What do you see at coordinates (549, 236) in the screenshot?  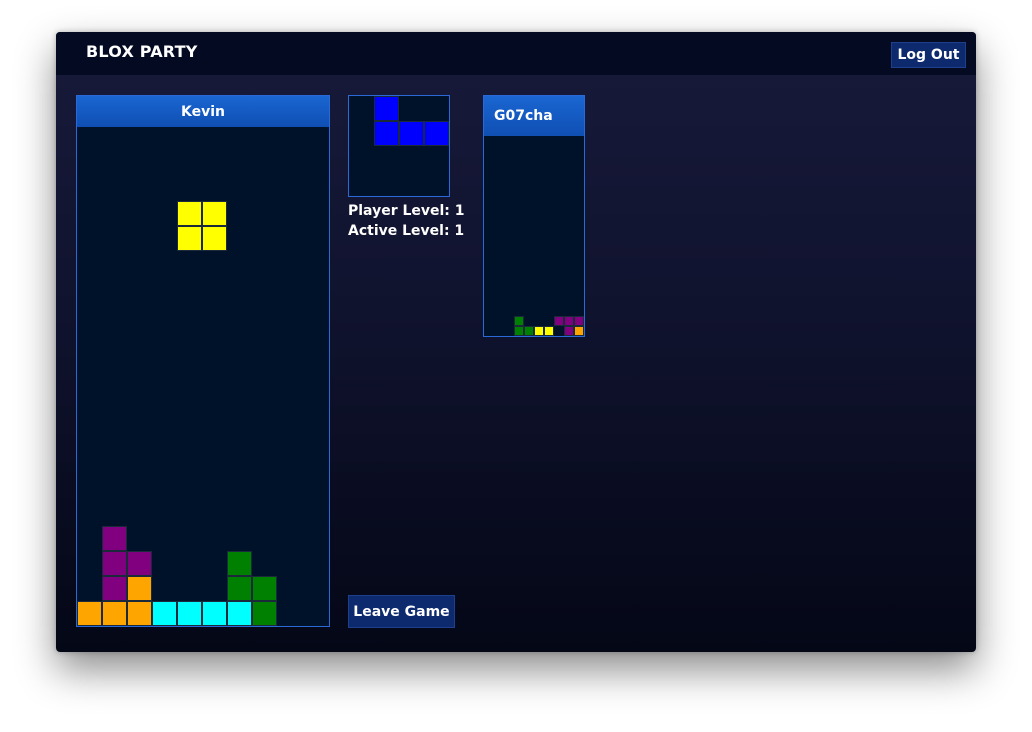 I see `opponent-playfield` at bounding box center [549, 236].